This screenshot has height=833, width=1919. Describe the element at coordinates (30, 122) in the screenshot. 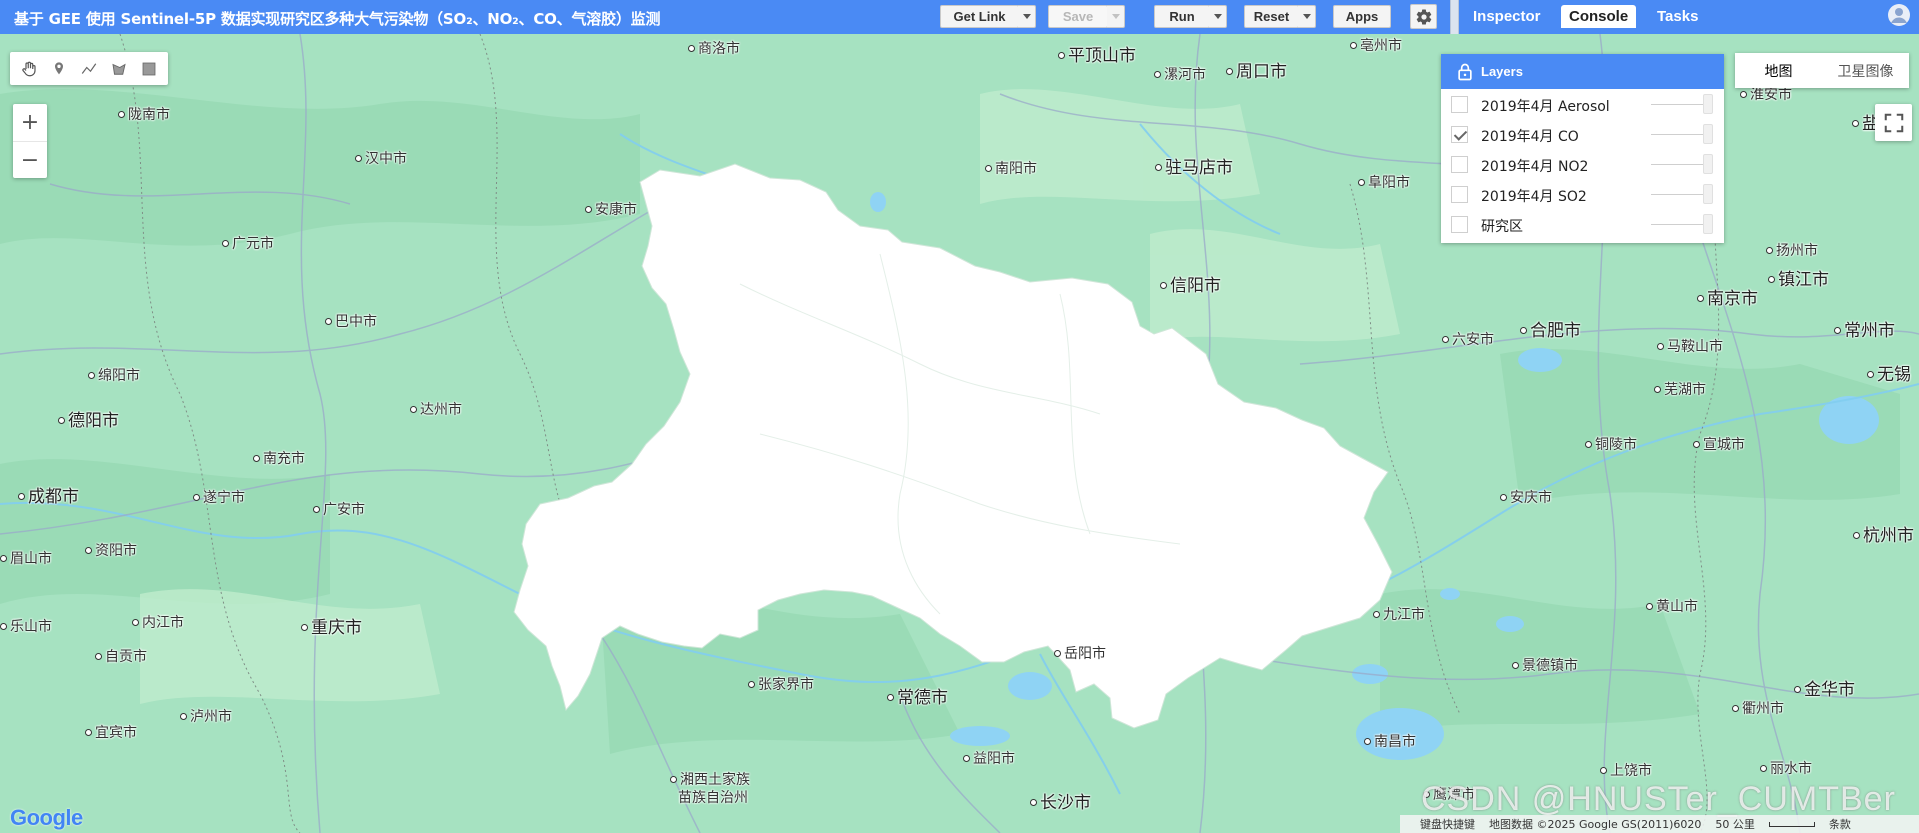

I see `zoom-in-button: +` at that location.